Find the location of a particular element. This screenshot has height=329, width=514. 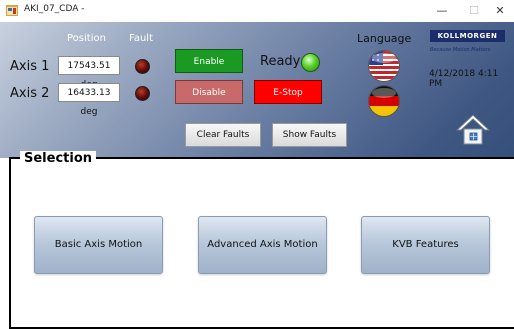

ready-label: Ready is located at coordinates (280, 61).